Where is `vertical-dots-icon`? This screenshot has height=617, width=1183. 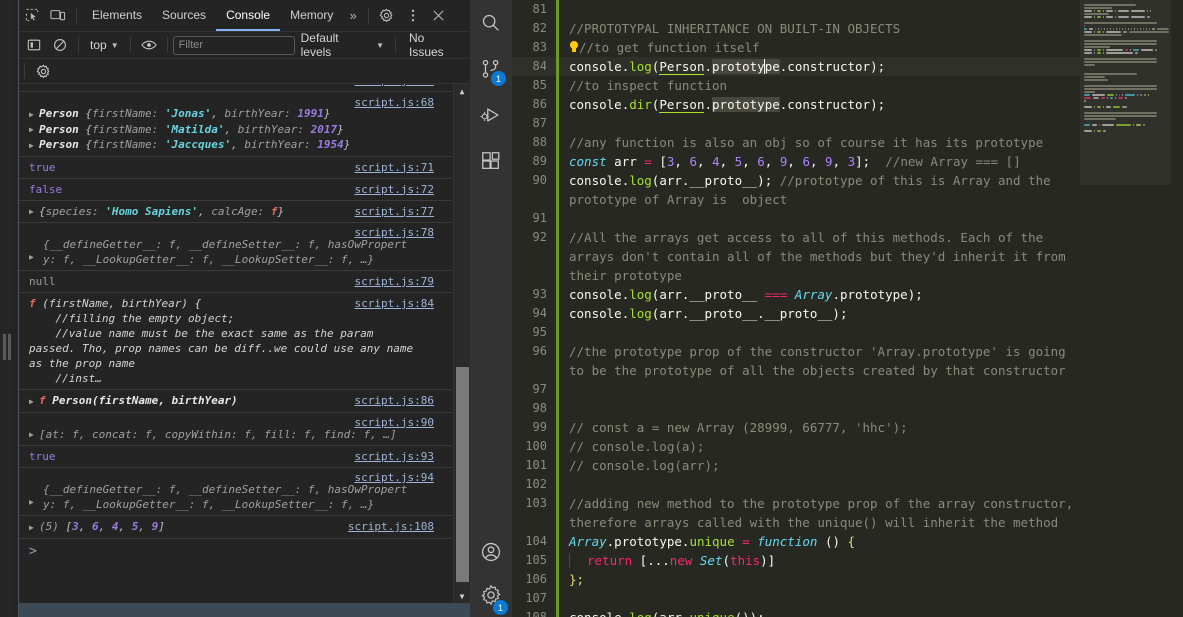
vertical-dots-icon is located at coordinates (413, 16).